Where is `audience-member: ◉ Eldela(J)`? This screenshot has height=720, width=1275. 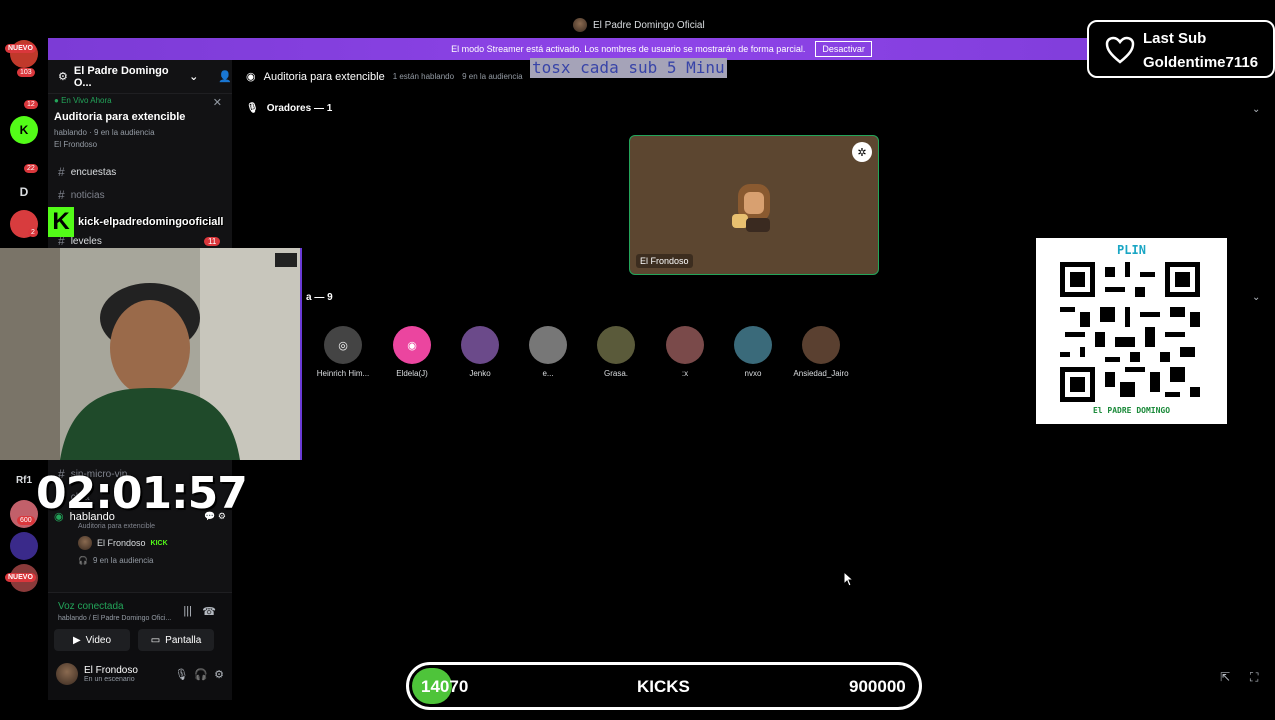
audience-member: ◉ Eldela(J) is located at coordinates (412, 352).